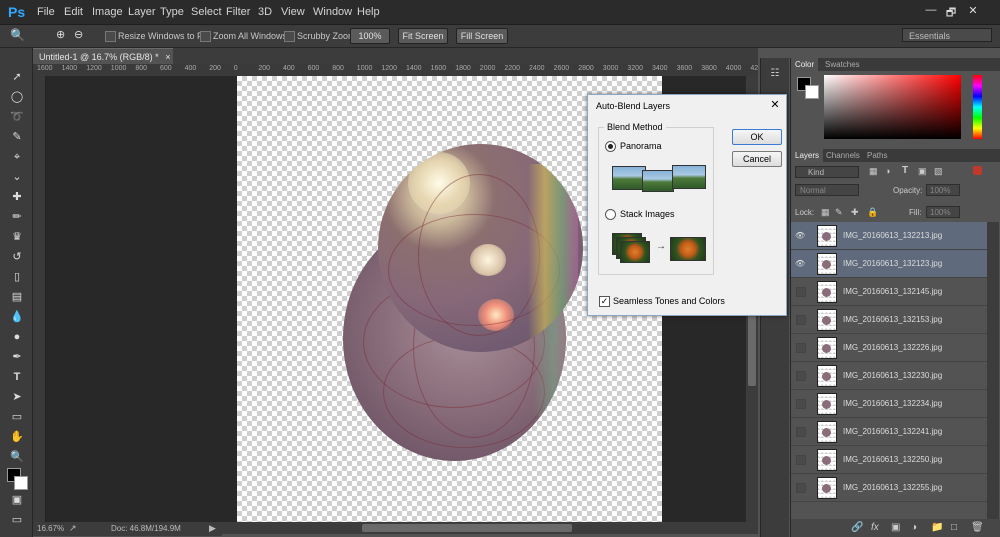  What do you see at coordinates (17, 217) in the screenshot?
I see `brush-tool-icon: ✏` at bounding box center [17, 217].